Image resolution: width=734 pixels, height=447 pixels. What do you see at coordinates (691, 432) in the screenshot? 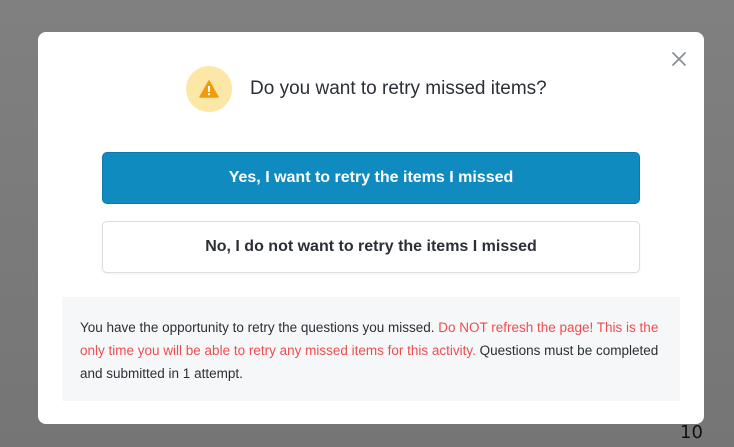
I see `page-number: 10` at bounding box center [691, 432].